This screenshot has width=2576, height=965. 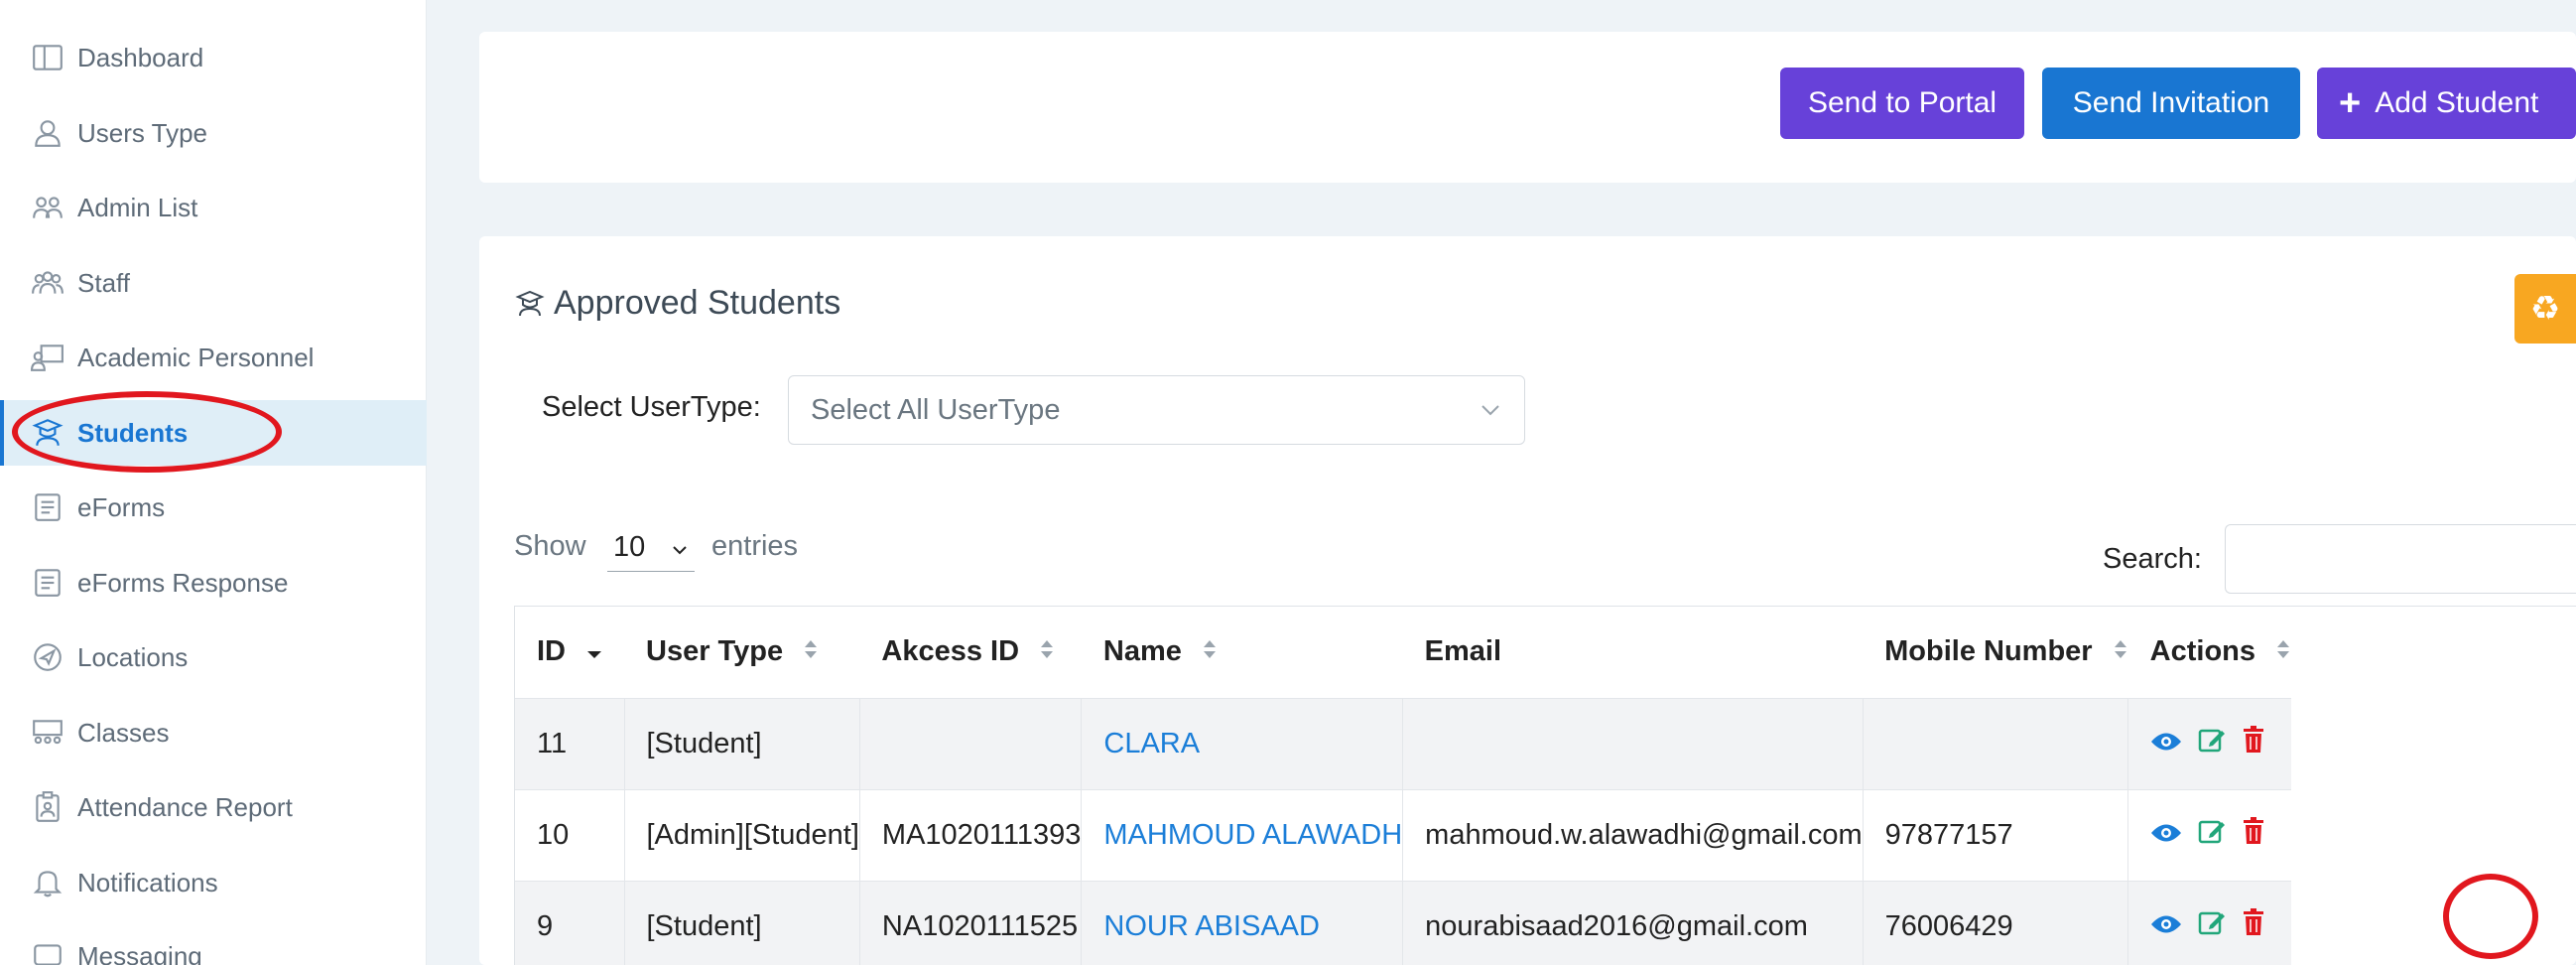 What do you see at coordinates (1211, 926) in the screenshot?
I see `student-name-link: NOUR ABISAAD` at bounding box center [1211, 926].